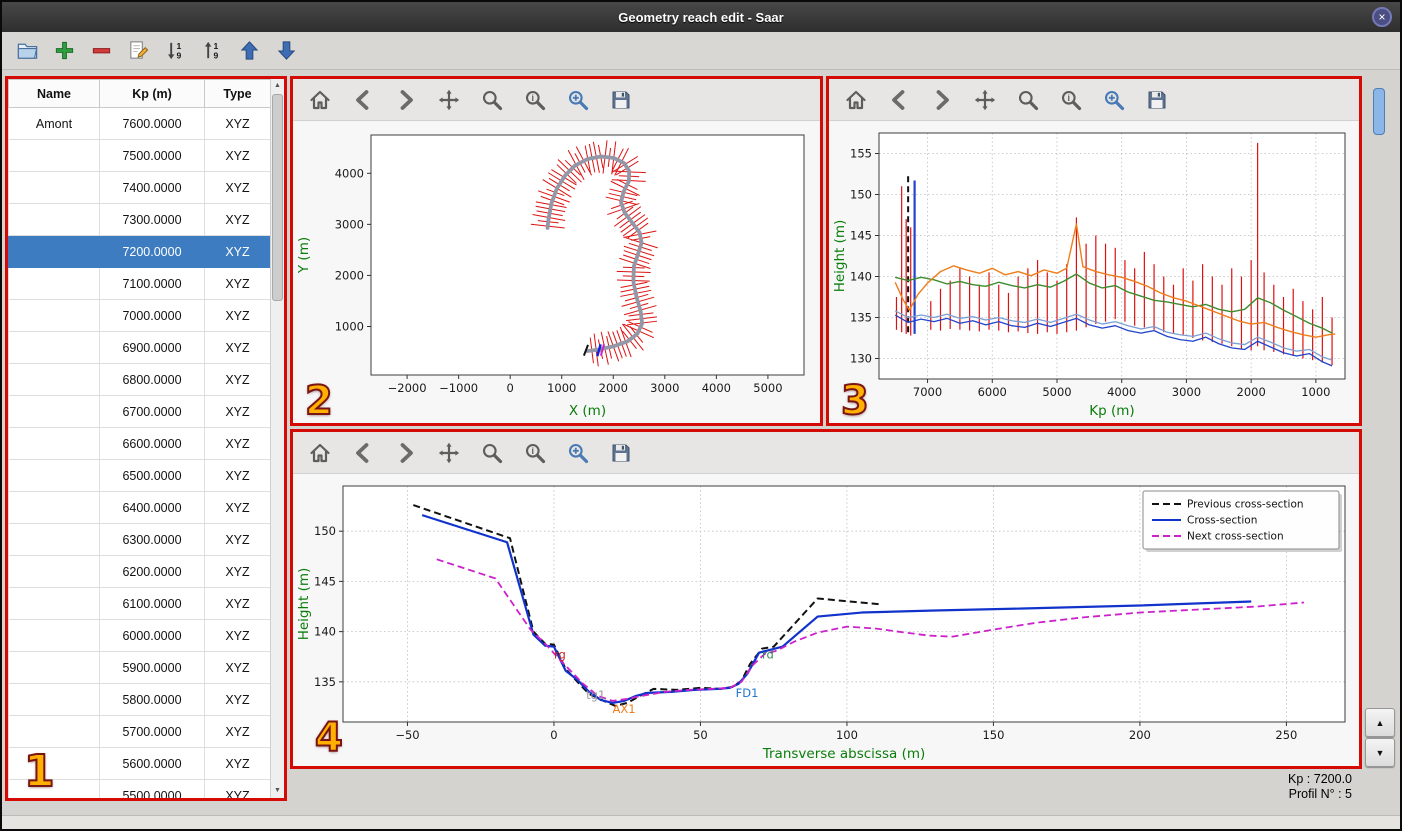 The height and width of the screenshot is (831, 1402). I want to click on scroll-up-icon: ▲, so click(277, 86).